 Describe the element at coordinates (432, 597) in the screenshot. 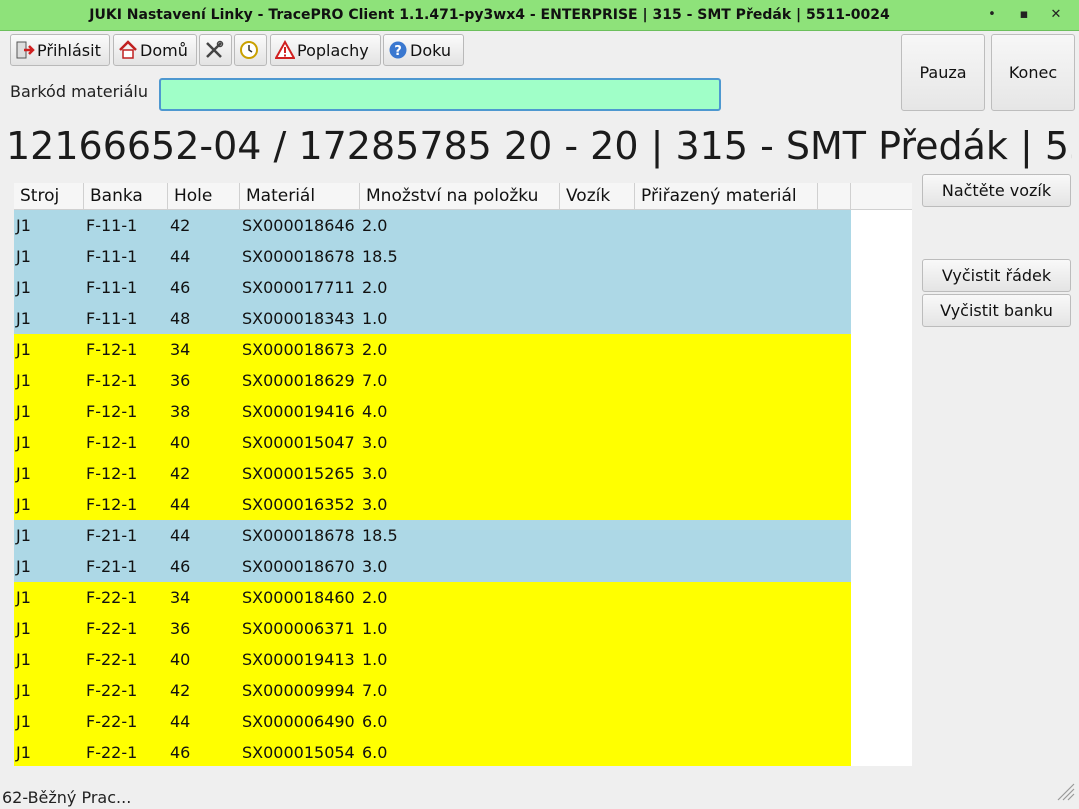

I see `table-row: J1 F-22-1 34 SX000018460 2.0` at that location.